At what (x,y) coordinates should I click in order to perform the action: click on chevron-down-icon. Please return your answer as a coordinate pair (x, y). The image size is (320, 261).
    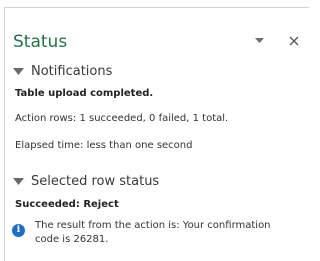
    Looking at the image, I should click on (259, 40).